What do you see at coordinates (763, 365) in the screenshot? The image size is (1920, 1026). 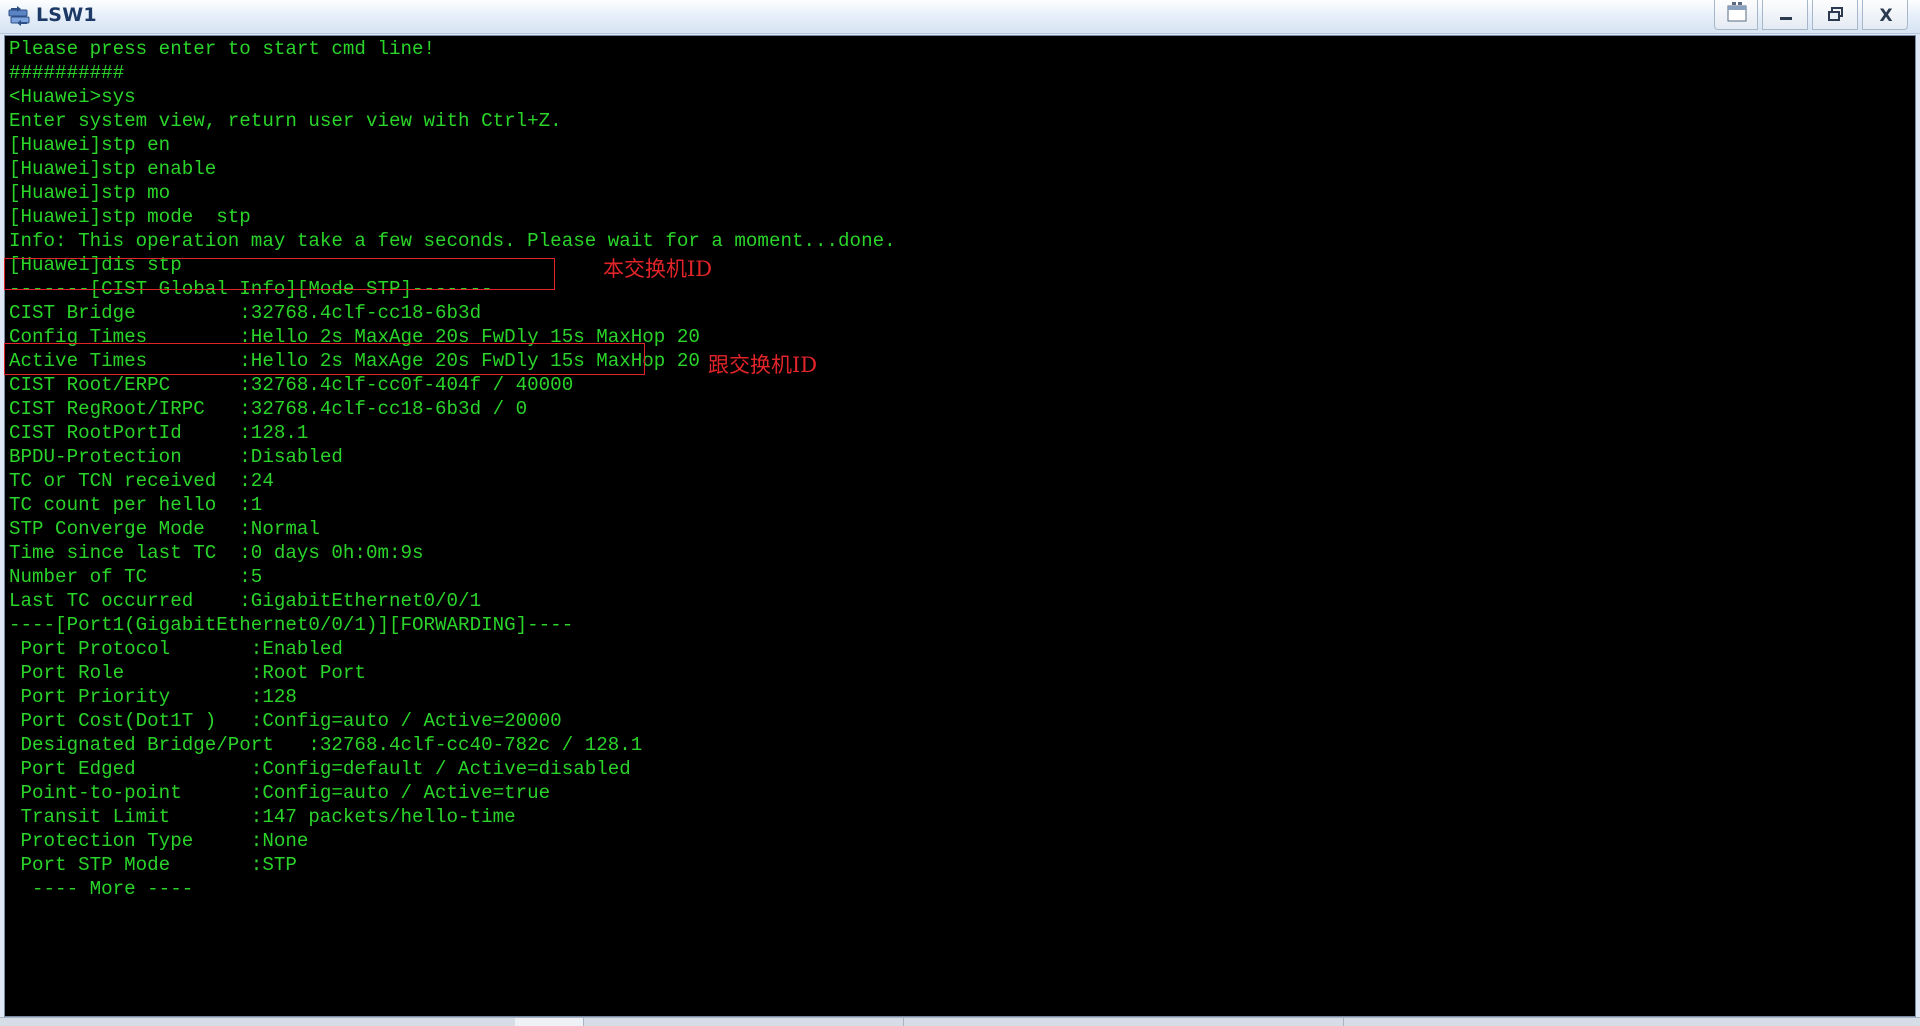 I see `root-switch-id-note: 跟交换机ID` at bounding box center [763, 365].